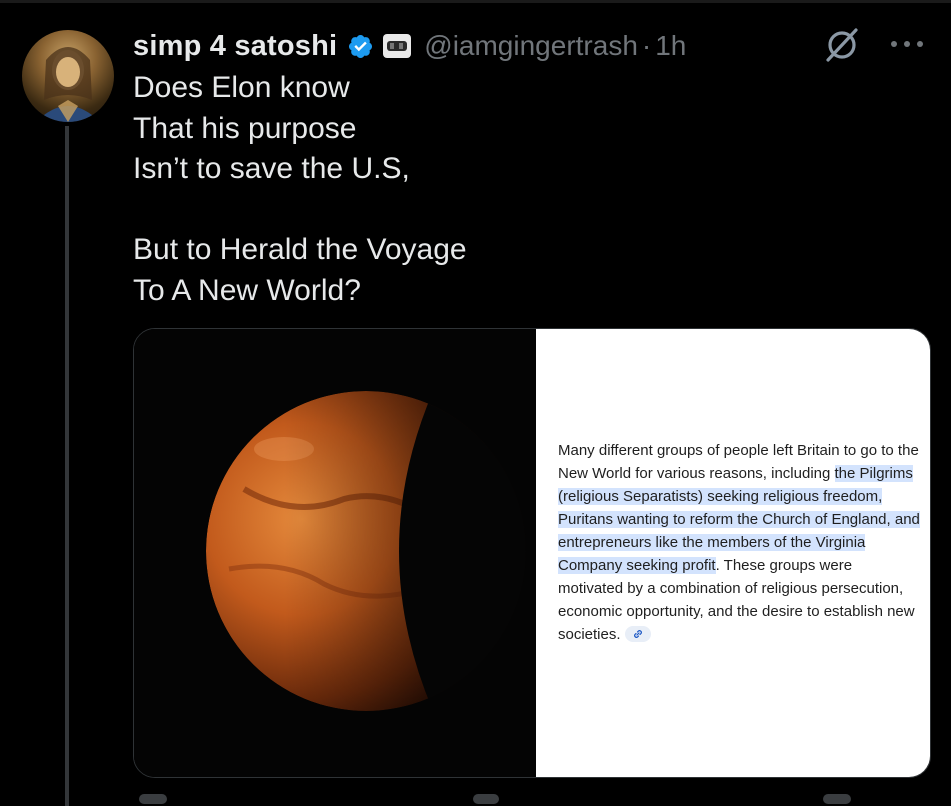 This screenshot has height=806, width=951. What do you see at coordinates (300, 249) in the screenshot?
I see `tweet-text-line: But to Herald the Voyage` at bounding box center [300, 249].